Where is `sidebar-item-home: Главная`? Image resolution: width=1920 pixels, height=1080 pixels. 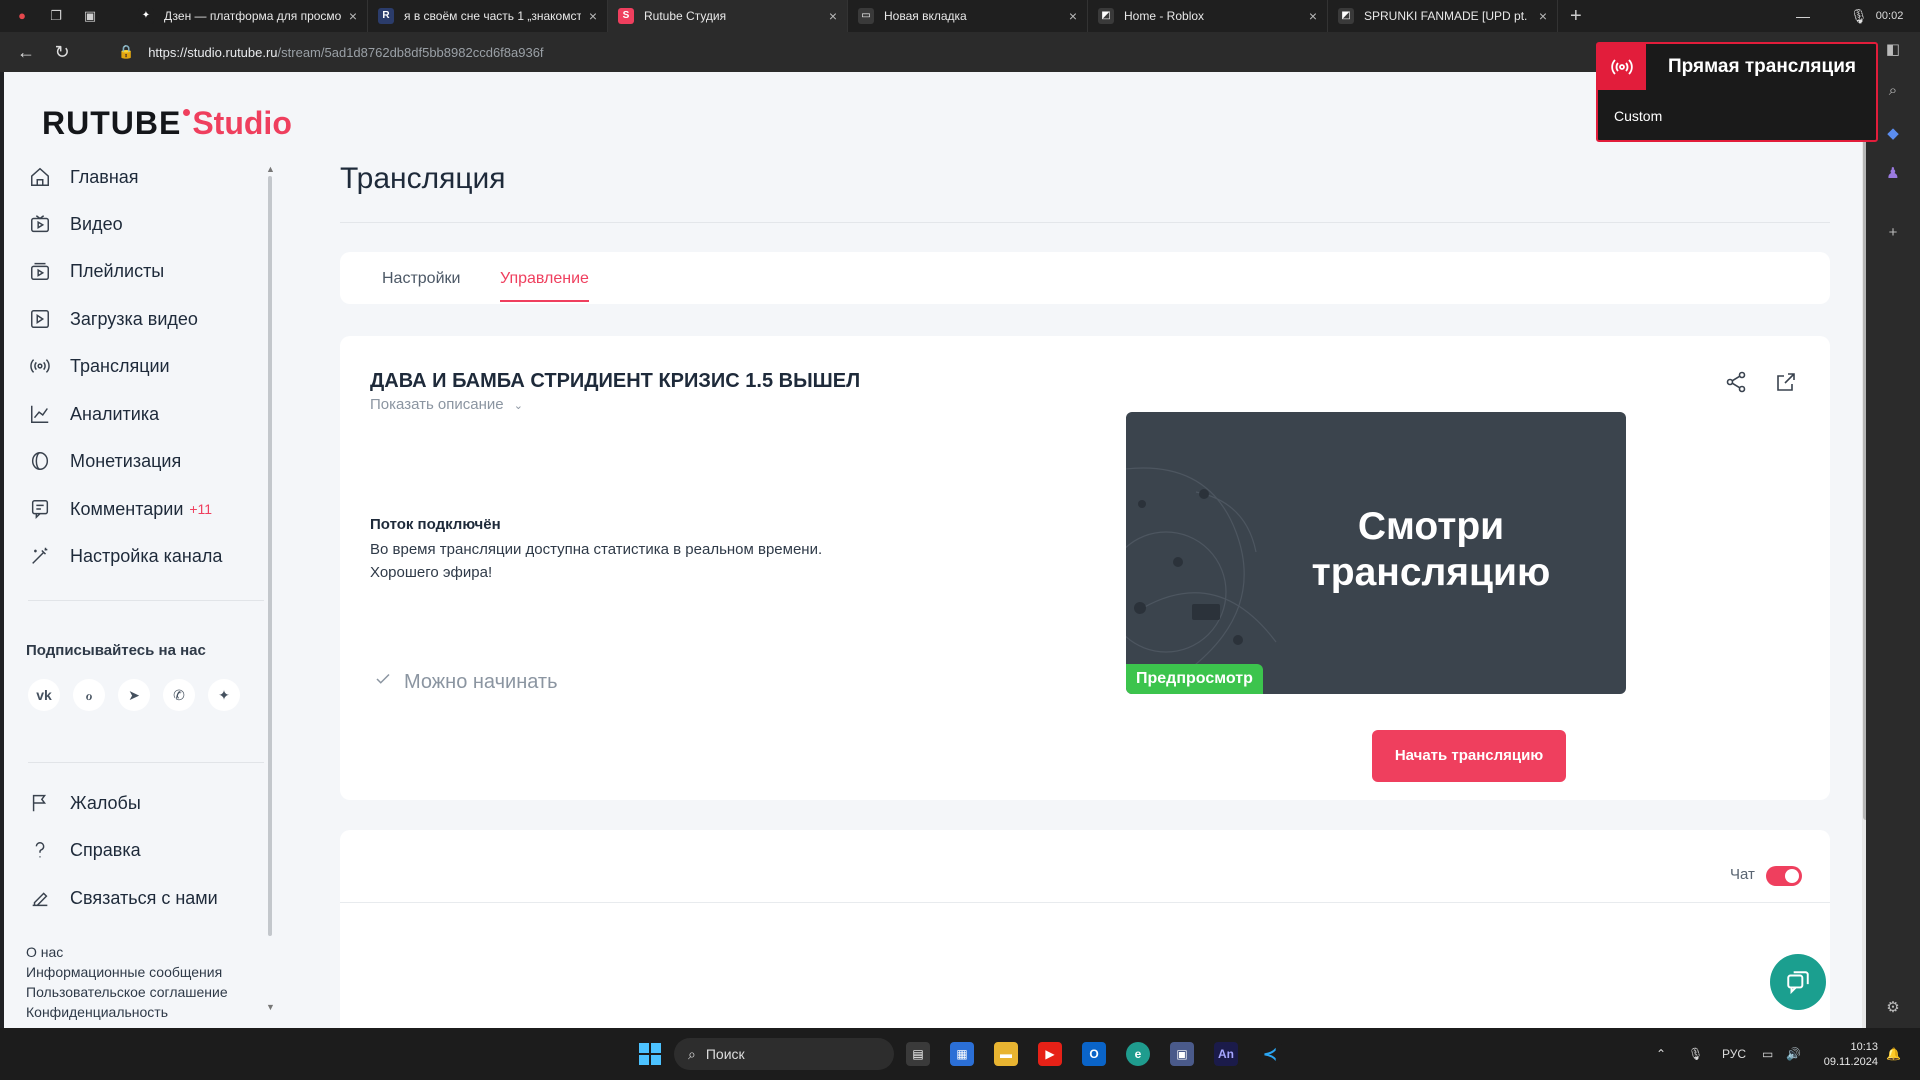
sidebar-item-home: Главная is located at coordinates (143, 177).